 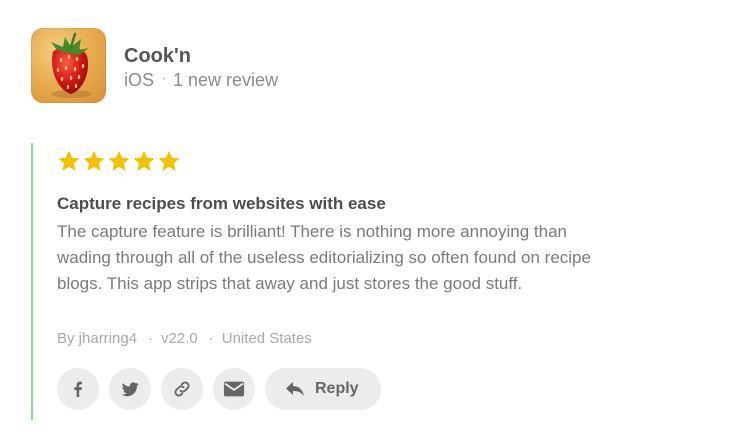 I want to click on reply-arrow-icon, so click(x=295, y=389).